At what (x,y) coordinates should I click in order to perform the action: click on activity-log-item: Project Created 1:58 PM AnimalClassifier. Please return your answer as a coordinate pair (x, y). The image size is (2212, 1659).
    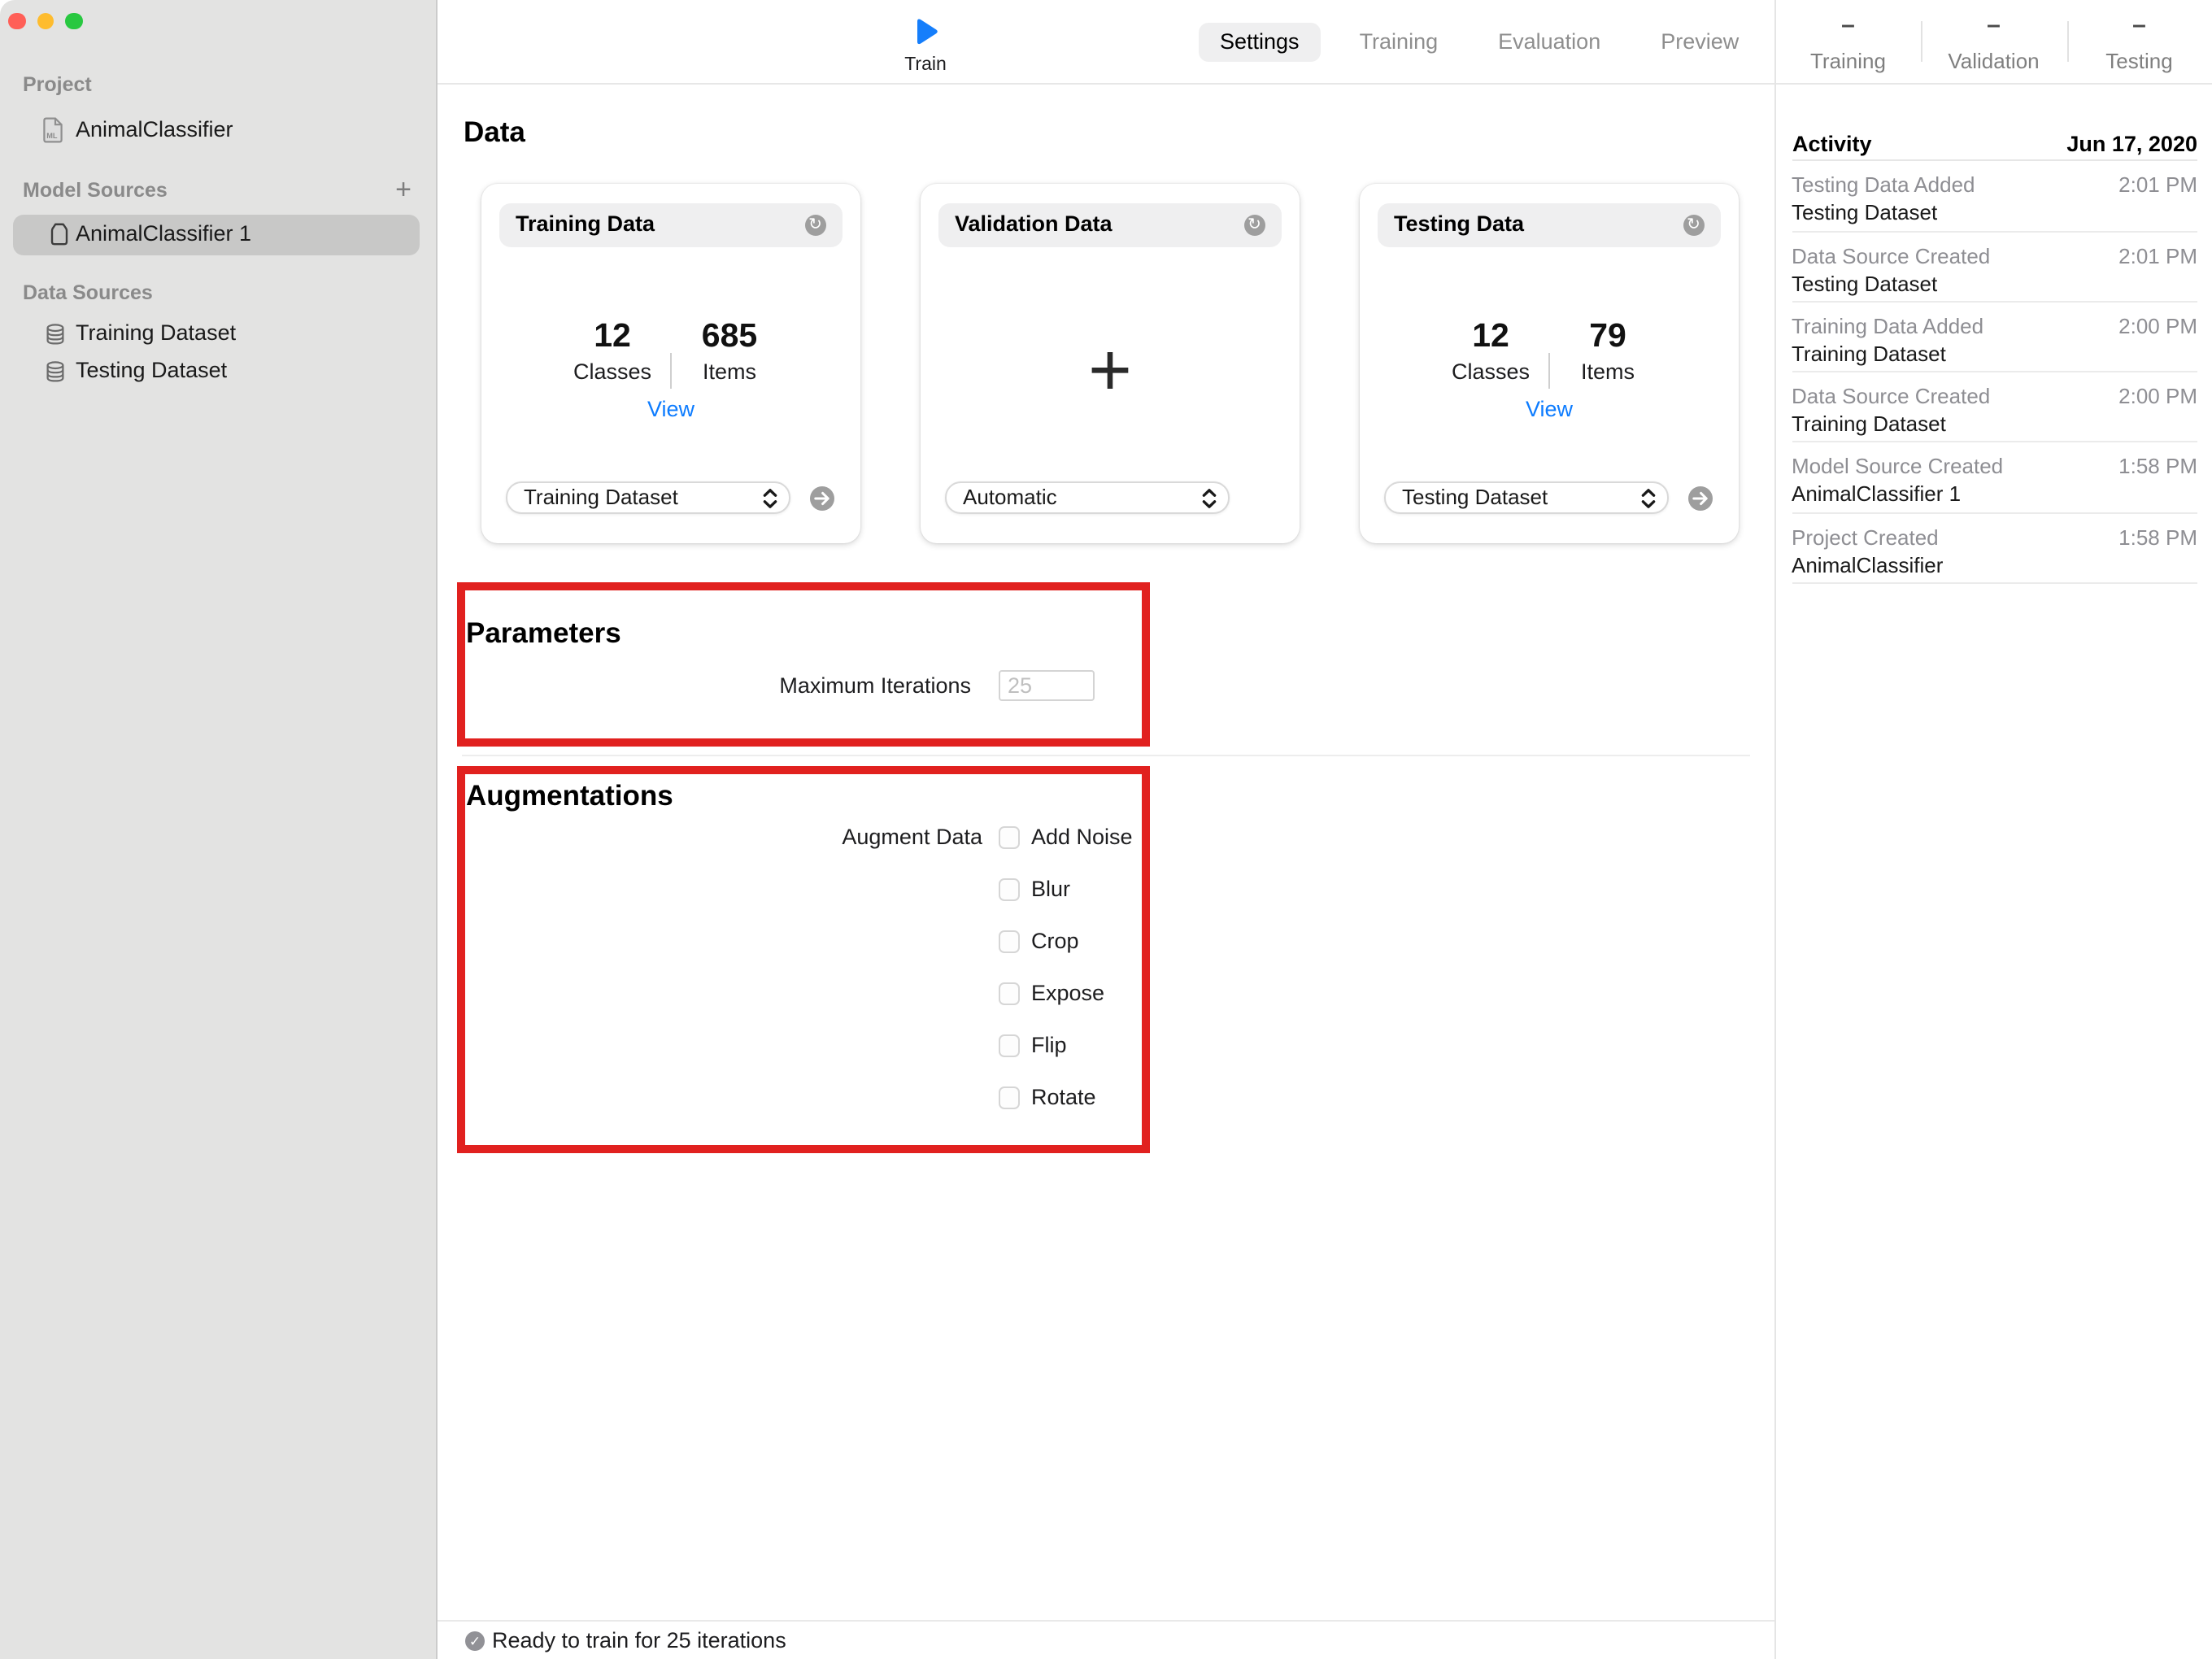
    Looking at the image, I should click on (1994, 549).